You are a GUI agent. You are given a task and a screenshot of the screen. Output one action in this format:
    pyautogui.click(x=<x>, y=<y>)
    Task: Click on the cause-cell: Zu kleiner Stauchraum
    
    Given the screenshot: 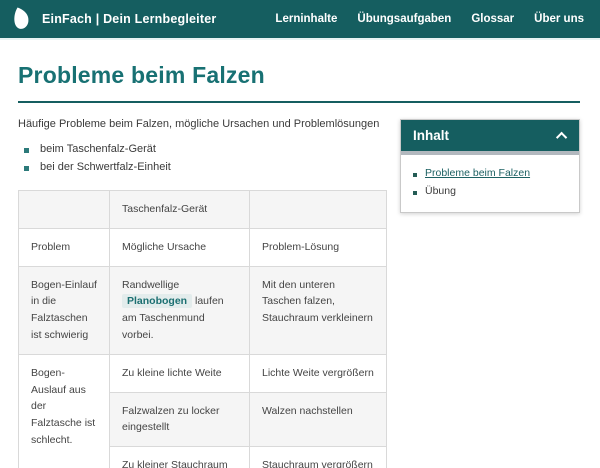 What is the action you would take?
    pyautogui.click(x=179, y=457)
    